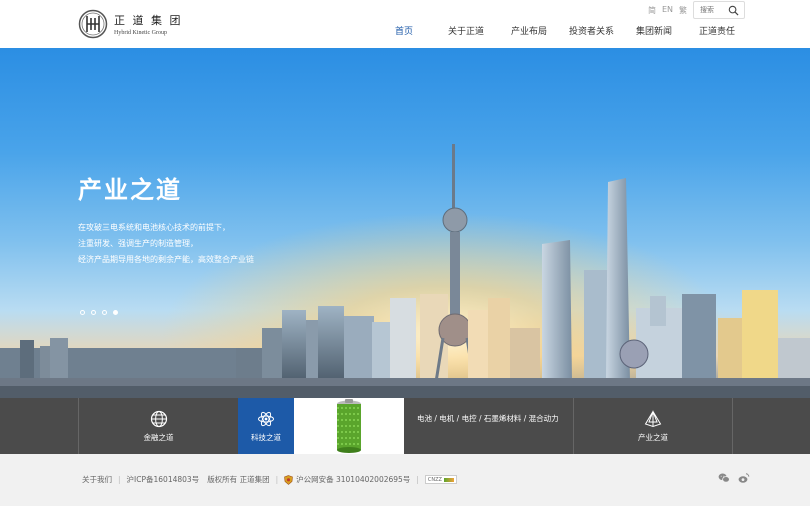 The height and width of the screenshot is (506, 810). I want to click on nav-home: 首页, so click(404, 30).